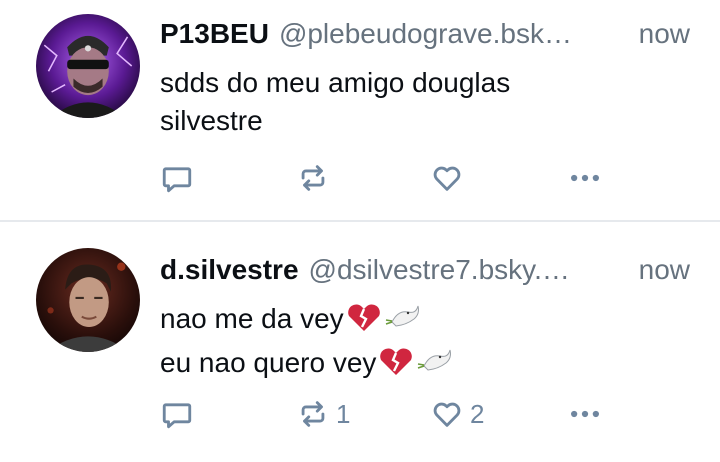 This screenshot has width=720, height=462. Describe the element at coordinates (335, 82) in the screenshot. I see `post-text-line: sdds do meu amigo douglas` at that location.